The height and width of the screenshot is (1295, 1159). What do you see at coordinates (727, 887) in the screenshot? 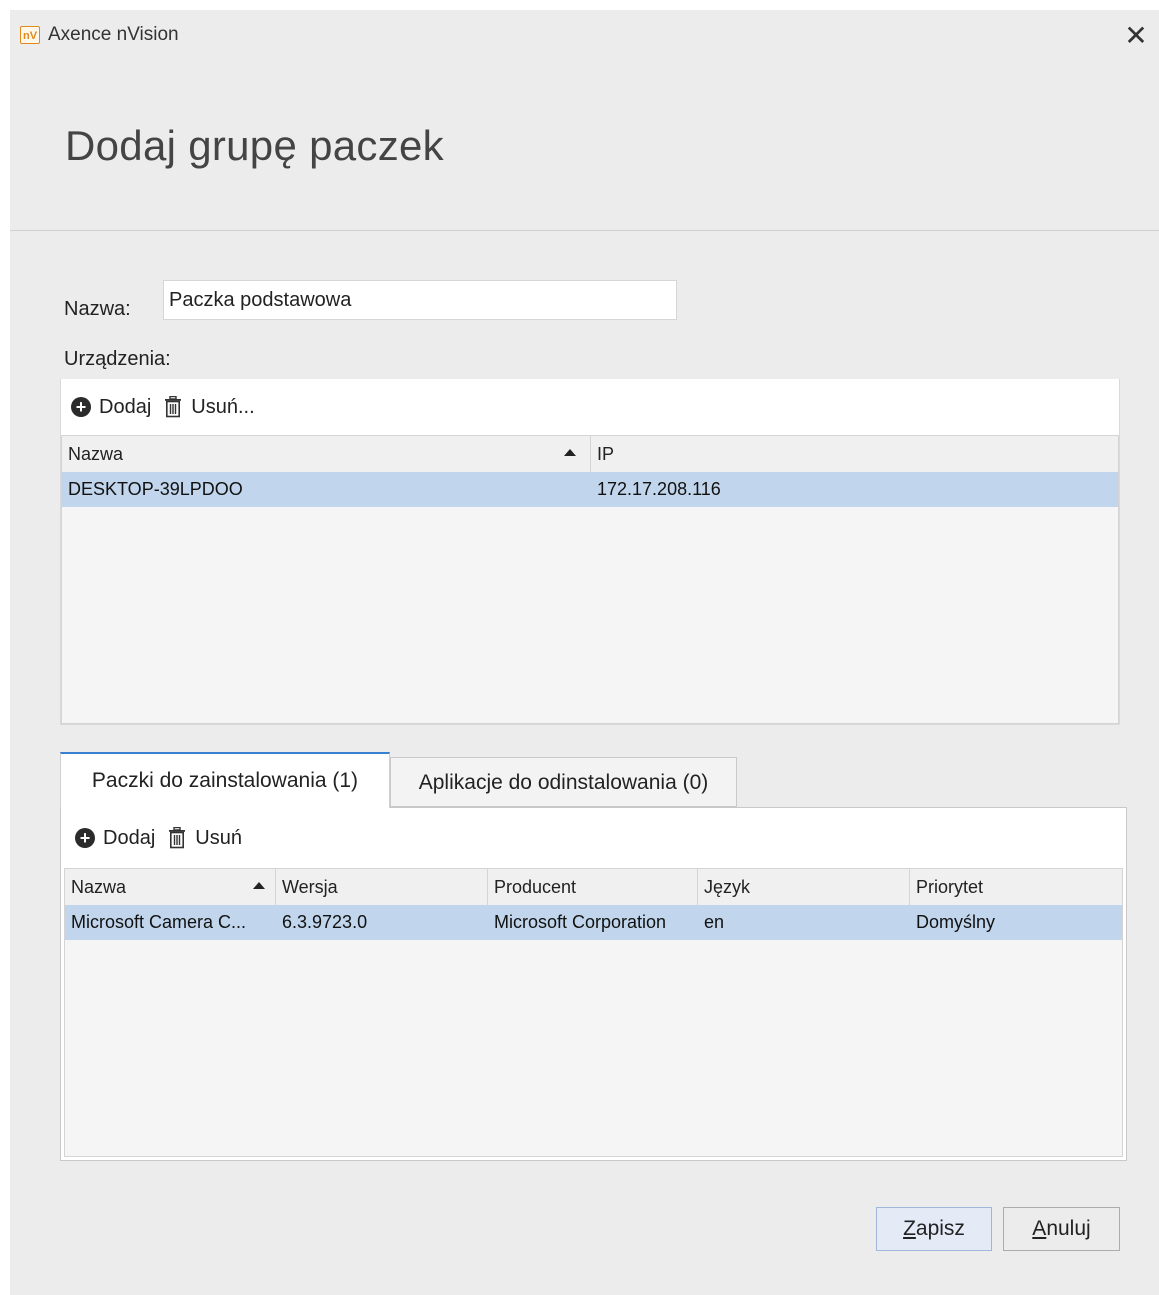
I see `packages-col-language-label: Język` at bounding box center [727, 887].